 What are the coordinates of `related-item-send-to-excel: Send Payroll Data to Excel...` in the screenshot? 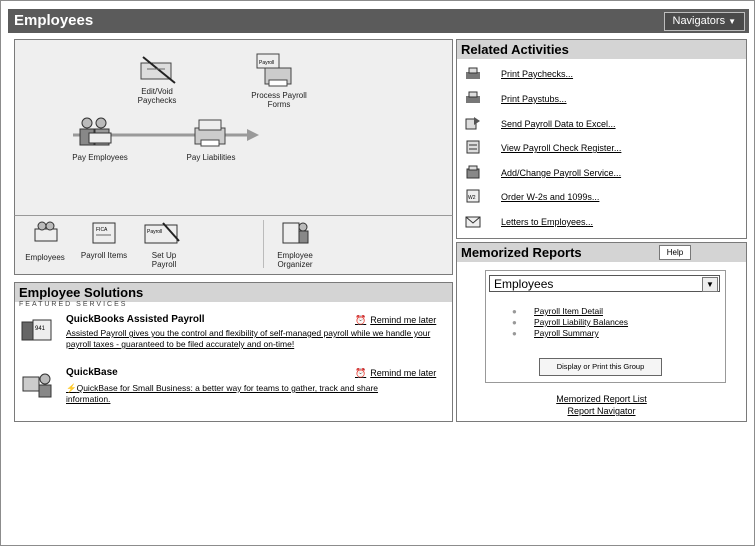 It's located at (558, 124).